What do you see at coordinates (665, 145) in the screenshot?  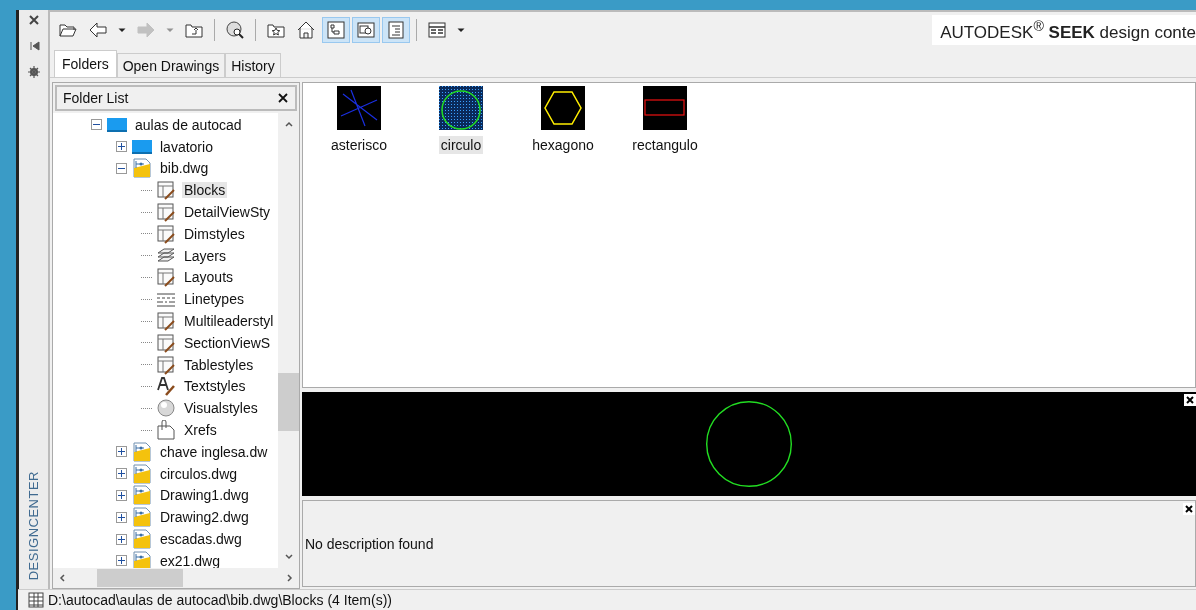 I see `block-name: rectangulo` at bounding box center [665, 145].